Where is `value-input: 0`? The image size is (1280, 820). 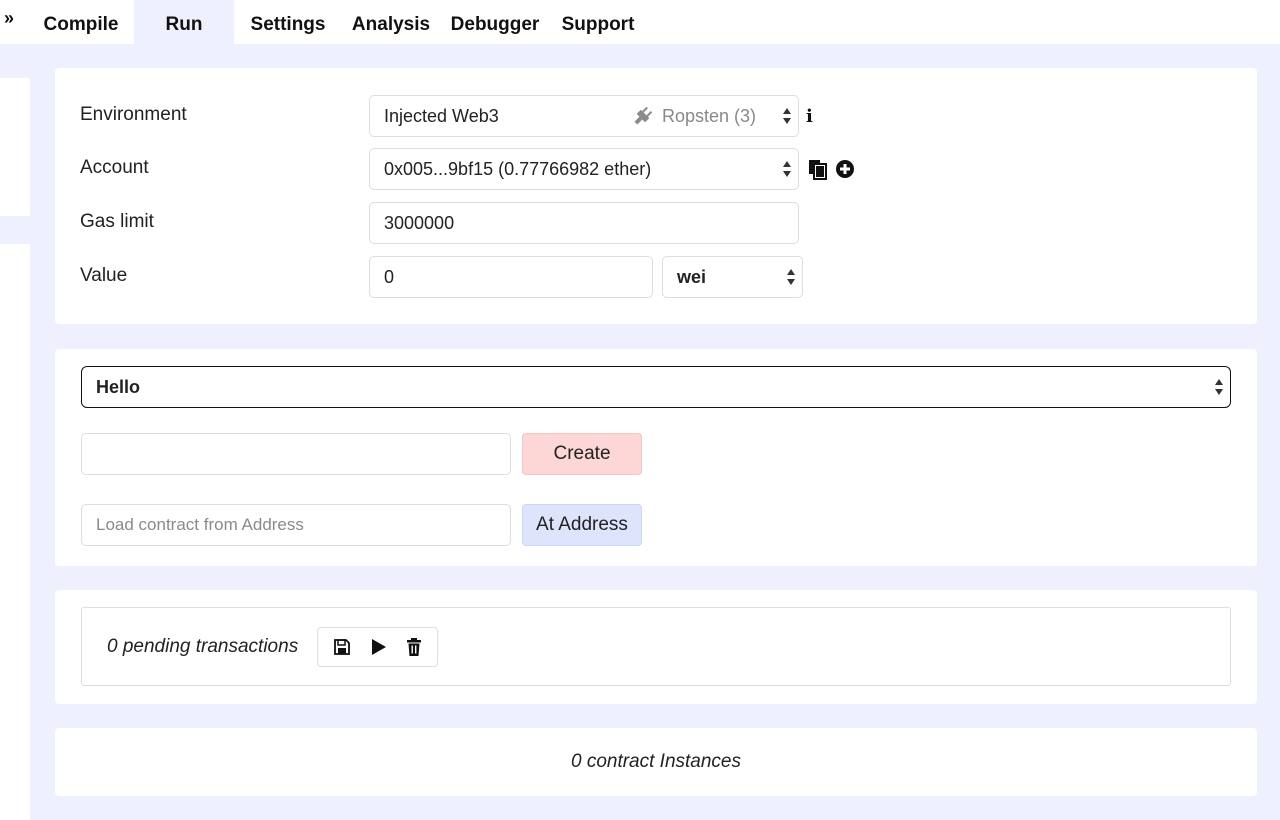 value-input: 0 is located at coordinates (511, 277).